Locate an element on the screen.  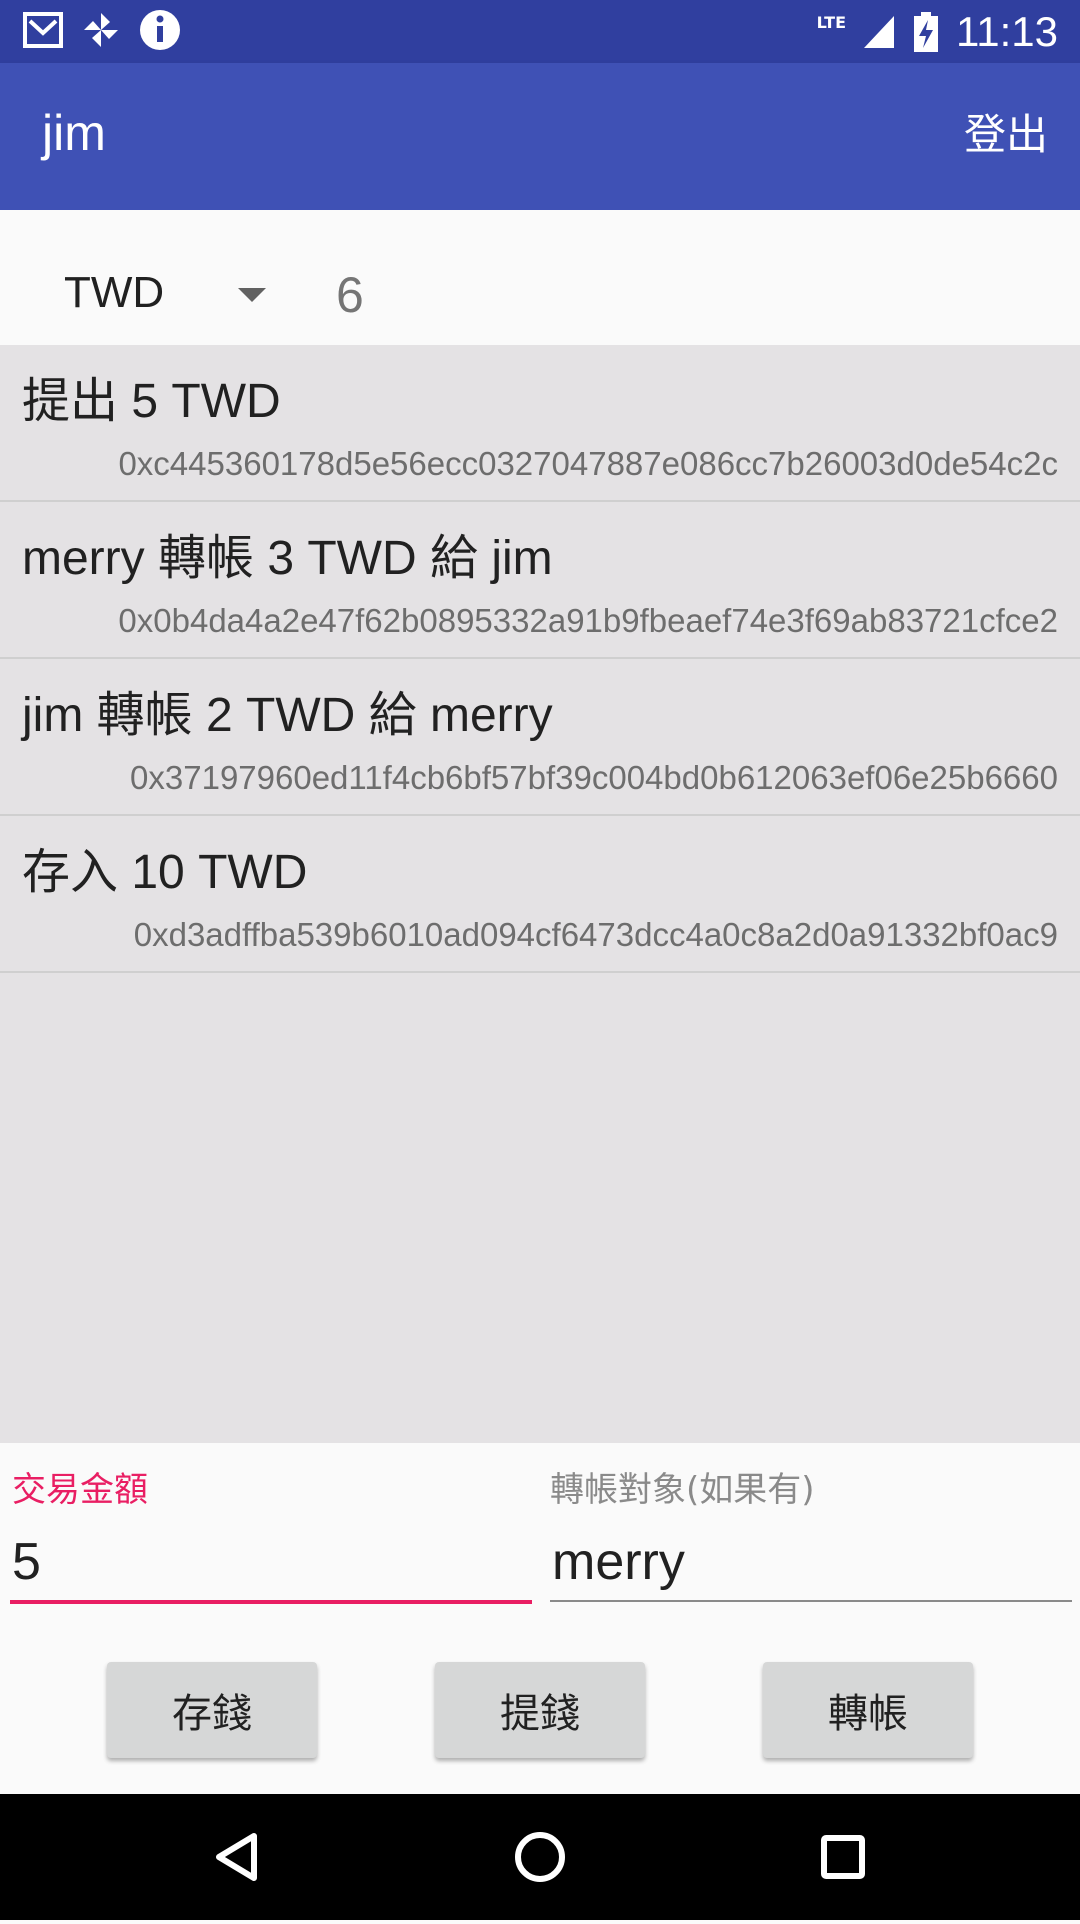
battery-charging-icon is located at coordinates (926, 32).